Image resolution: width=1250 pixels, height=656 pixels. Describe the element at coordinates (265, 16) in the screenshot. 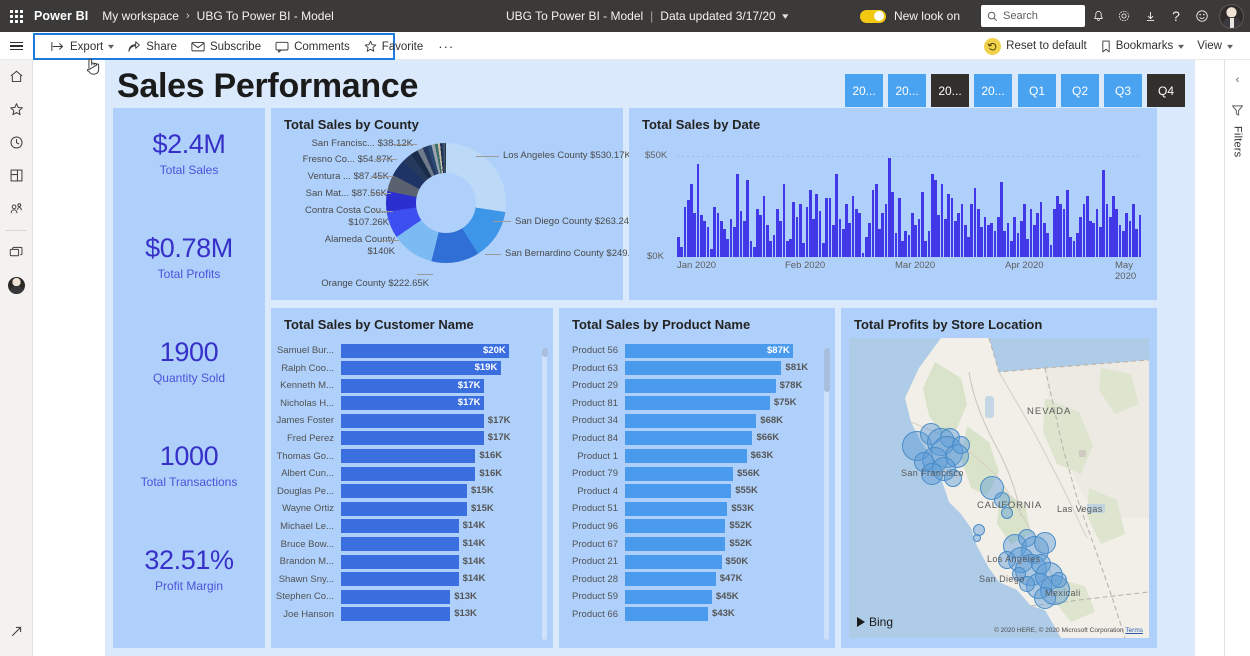

I see `breadcrumb-report: UBG To Power BI - Model` at that location.